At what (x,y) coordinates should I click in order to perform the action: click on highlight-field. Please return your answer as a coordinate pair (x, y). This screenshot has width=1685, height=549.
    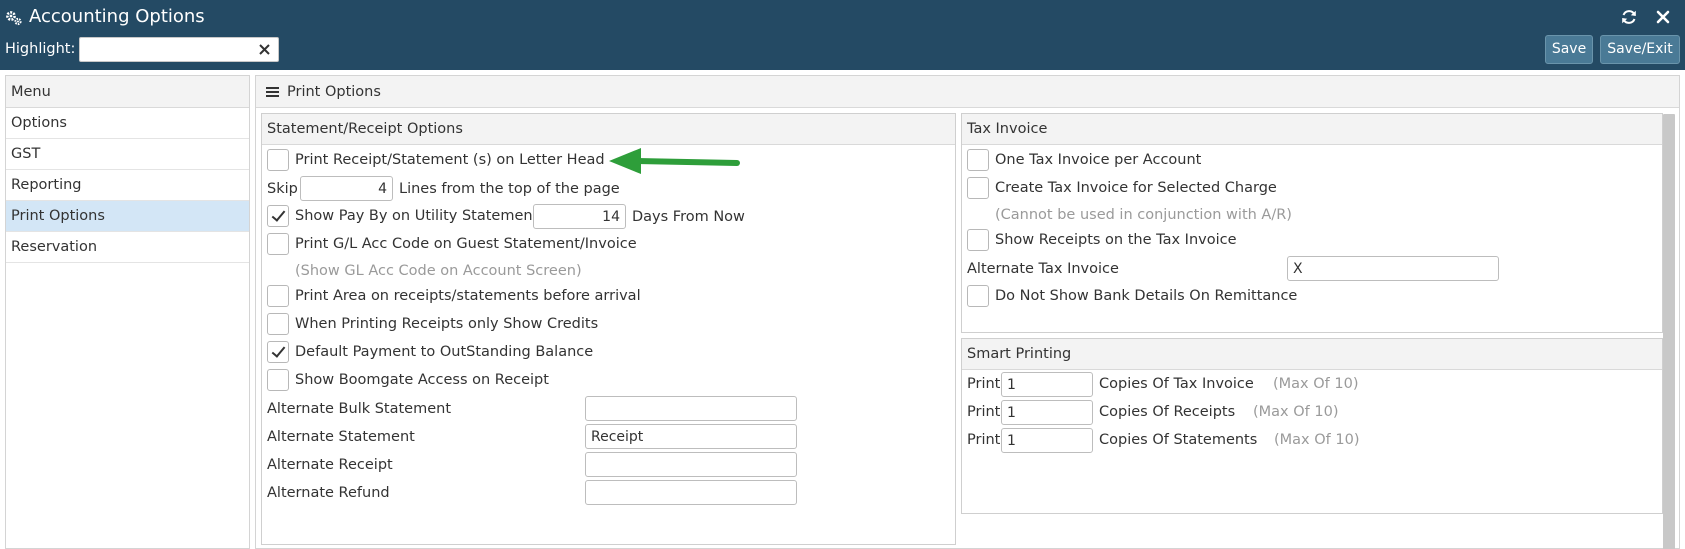
    Looking at the image, I should click on (179, 49).